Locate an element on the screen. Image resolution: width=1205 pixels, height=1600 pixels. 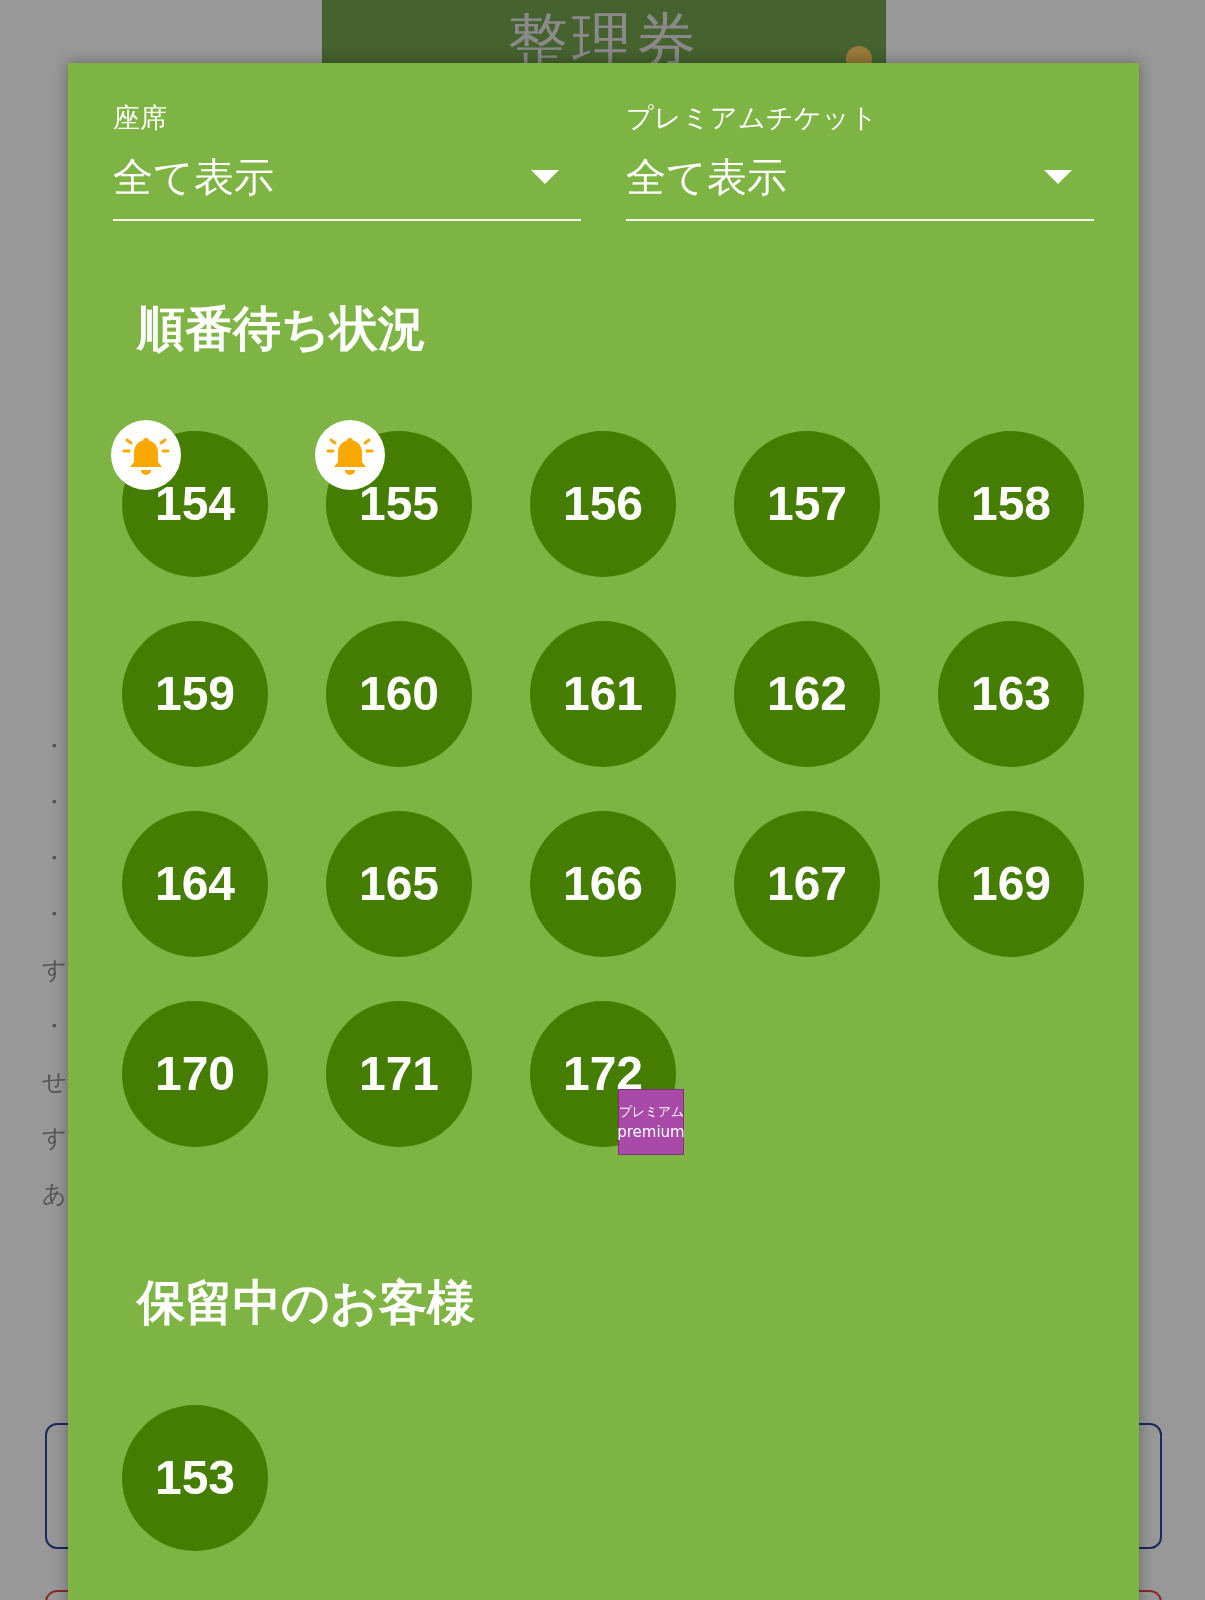
ticket-number: 169 is located at coordinates (1011, 884).